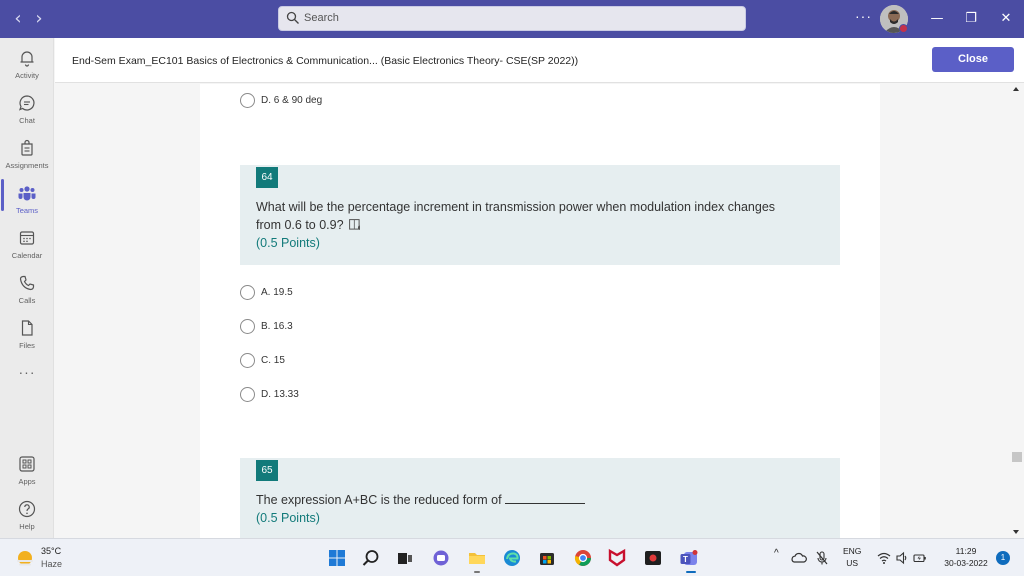 The image size is (1024, 576). I want to click on vertical-scrollbar, so click(1017, 311).